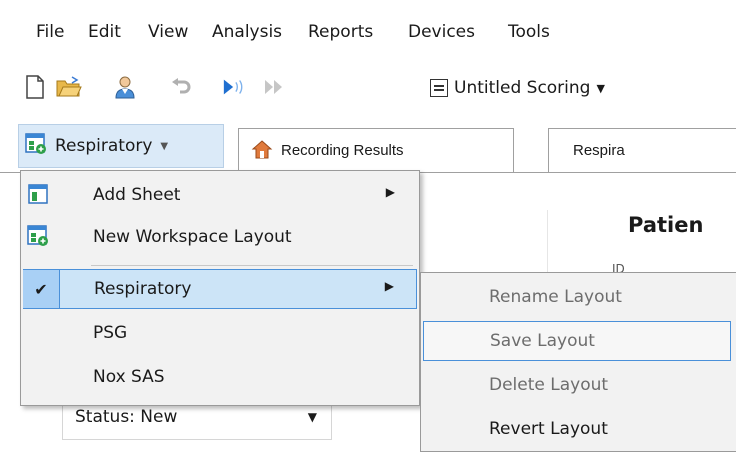 The image size is (736, 452). I want to click on submenu-item-label: Revert Layout, so click(548, 429).